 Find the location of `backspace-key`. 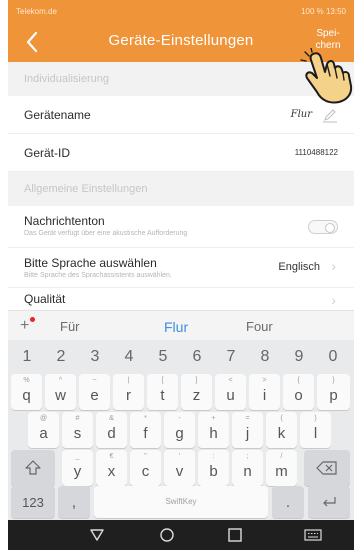

backspace-key is located at coordinates (327, 468).